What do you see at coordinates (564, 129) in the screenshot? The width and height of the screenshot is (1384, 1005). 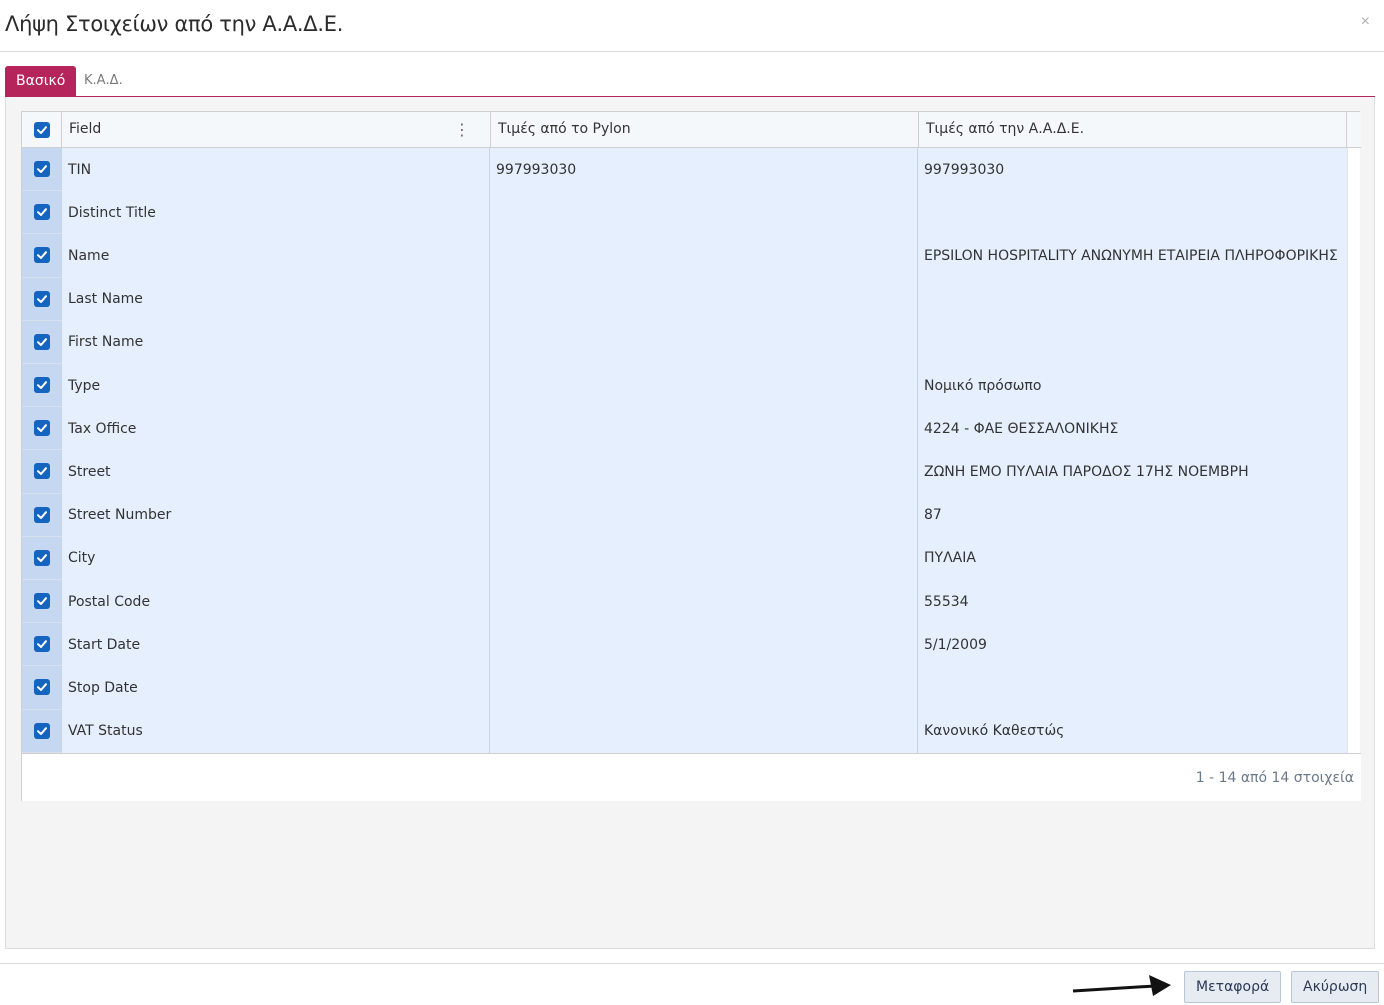 I see `column-header-pylon-label: Τιμές από το Pylon` at bounding box center [564, 129].